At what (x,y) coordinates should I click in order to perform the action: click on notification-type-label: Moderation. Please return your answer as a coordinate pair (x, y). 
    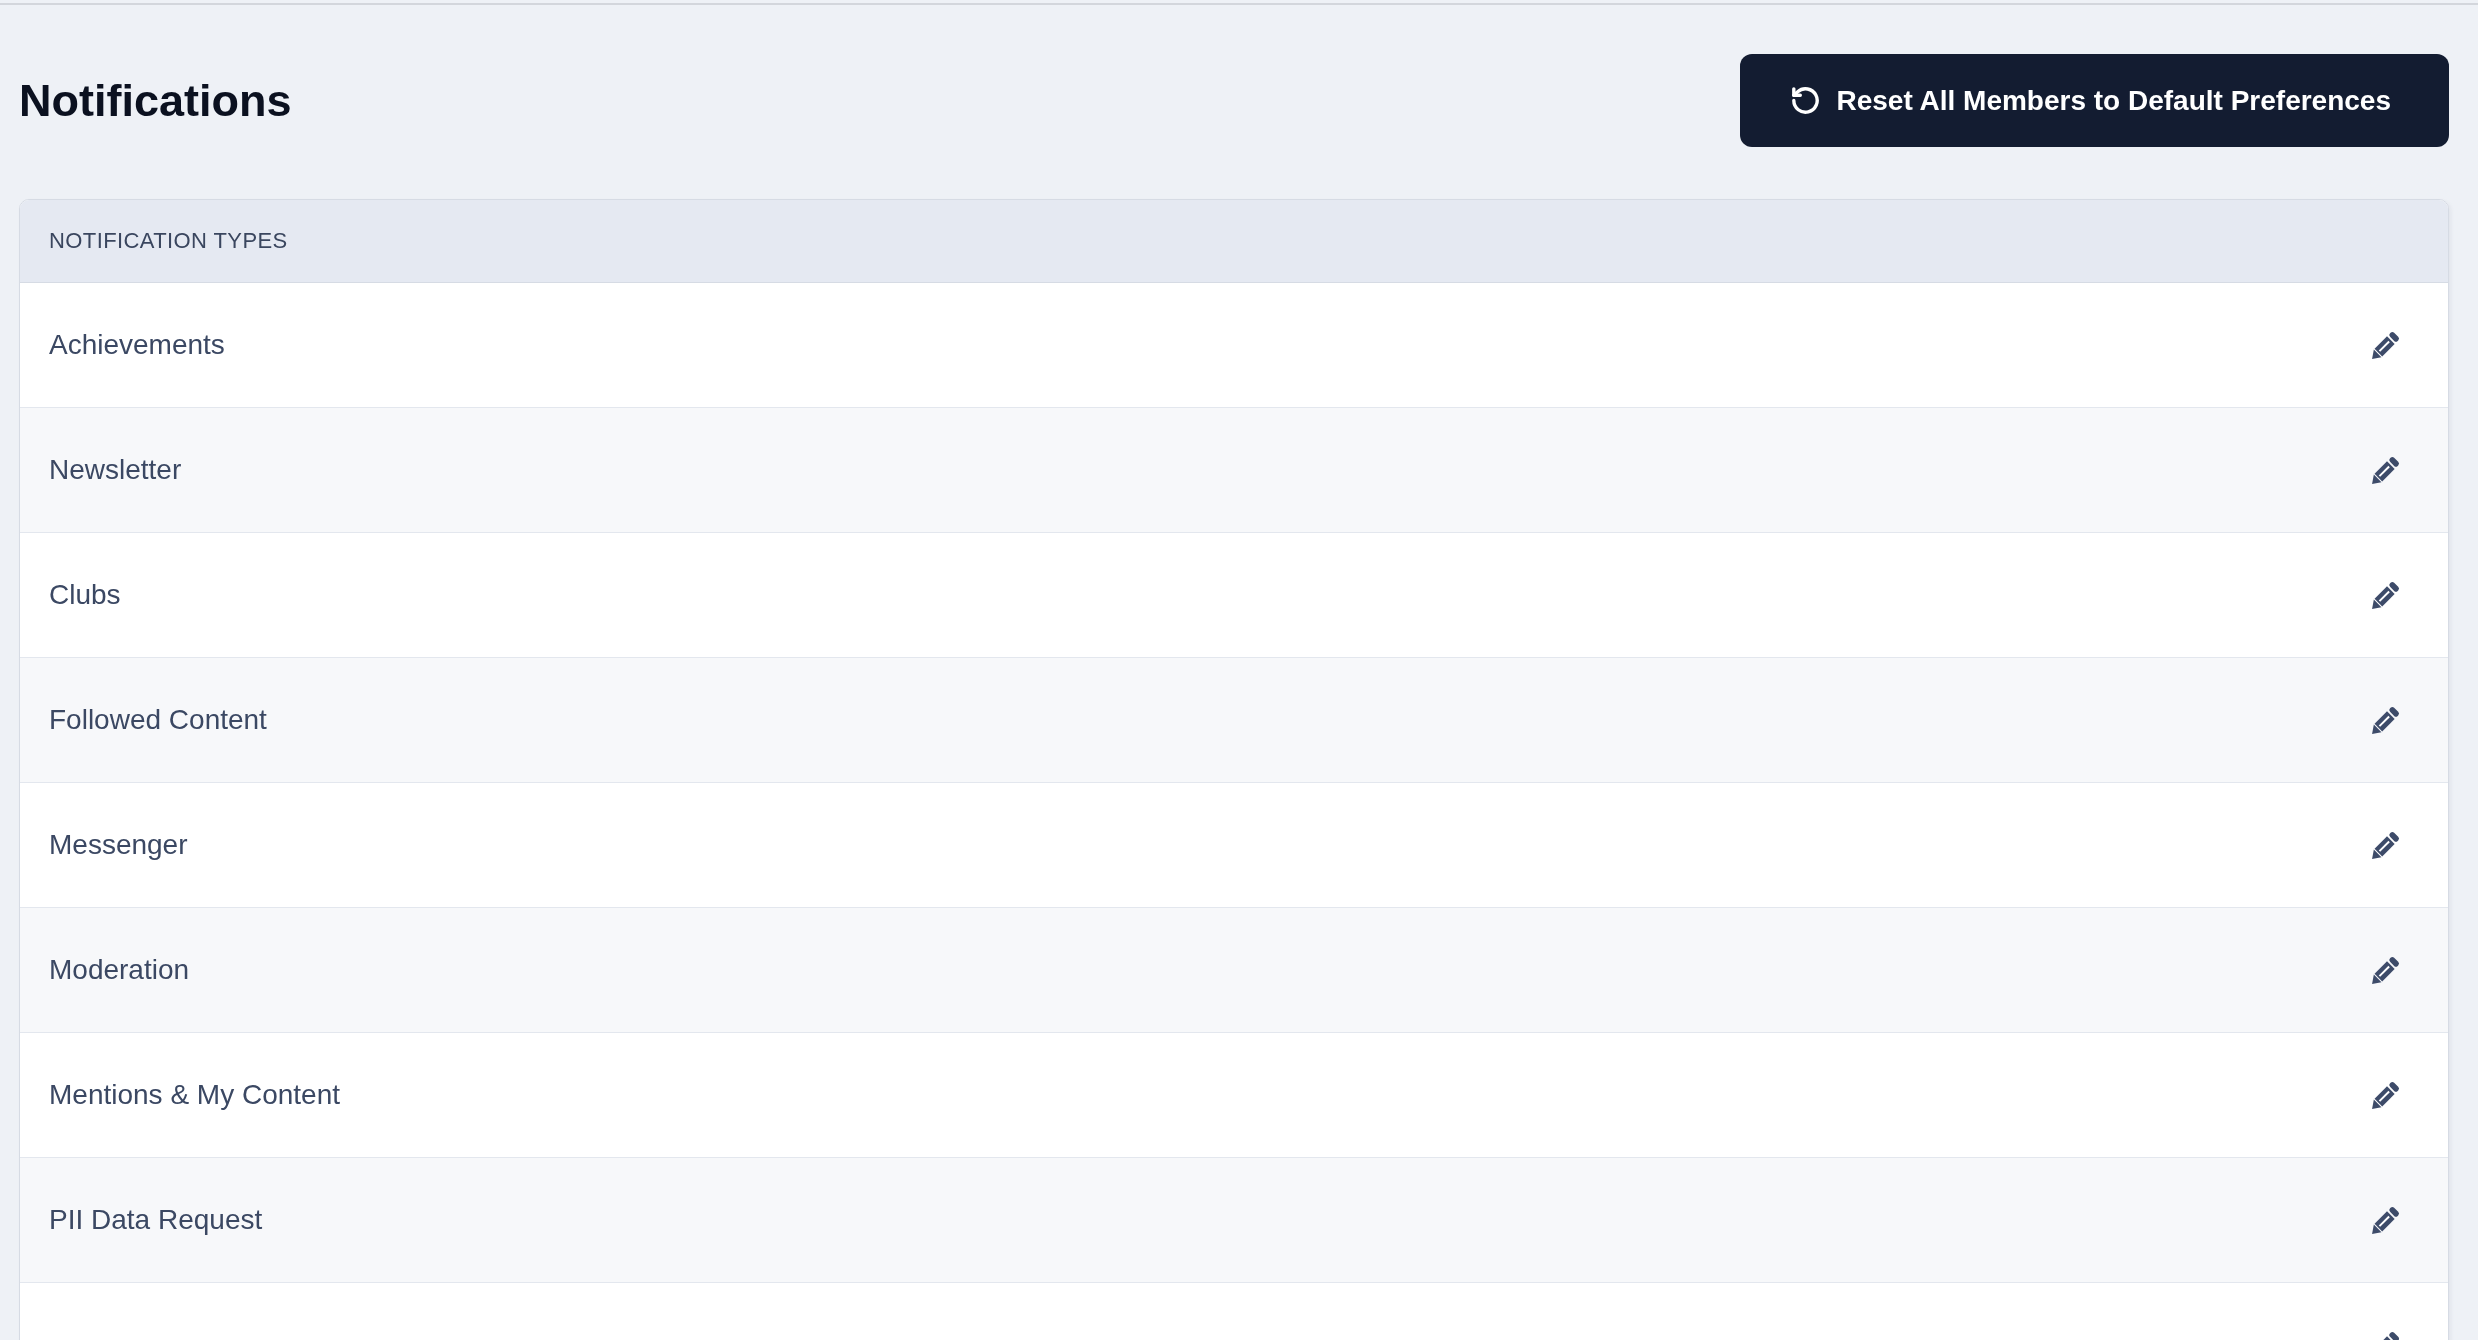
    Looking at the image, I should click on (119, 970).